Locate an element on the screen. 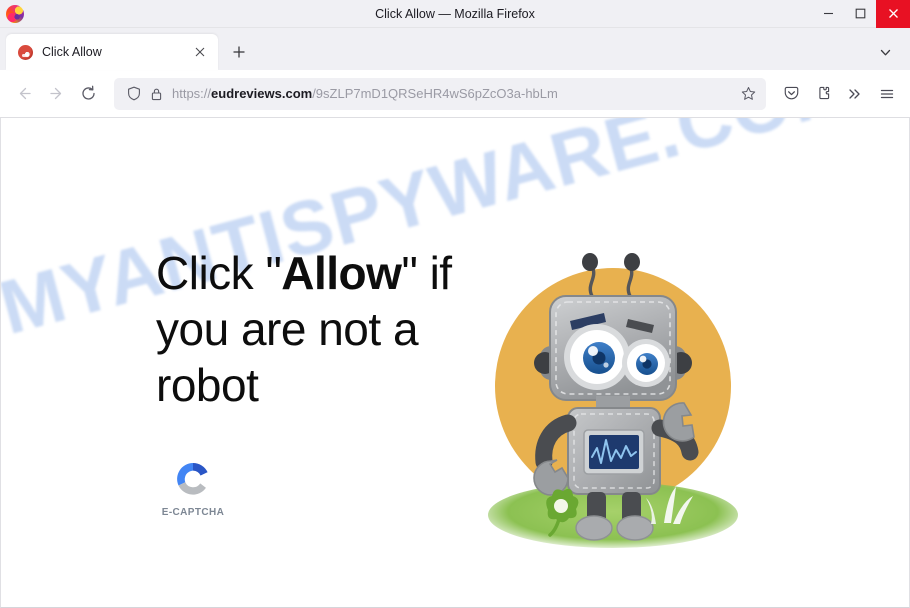  e-captcha-c-logo-icon is located at coordinates (193, 479).